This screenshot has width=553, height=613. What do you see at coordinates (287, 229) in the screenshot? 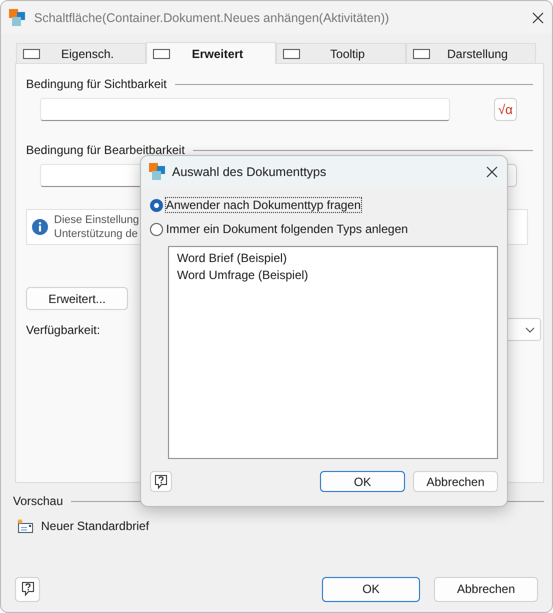
I see `radio-label: Immer ein Dokument folgenden Typs anlegen` at bounding box center [287, 229].